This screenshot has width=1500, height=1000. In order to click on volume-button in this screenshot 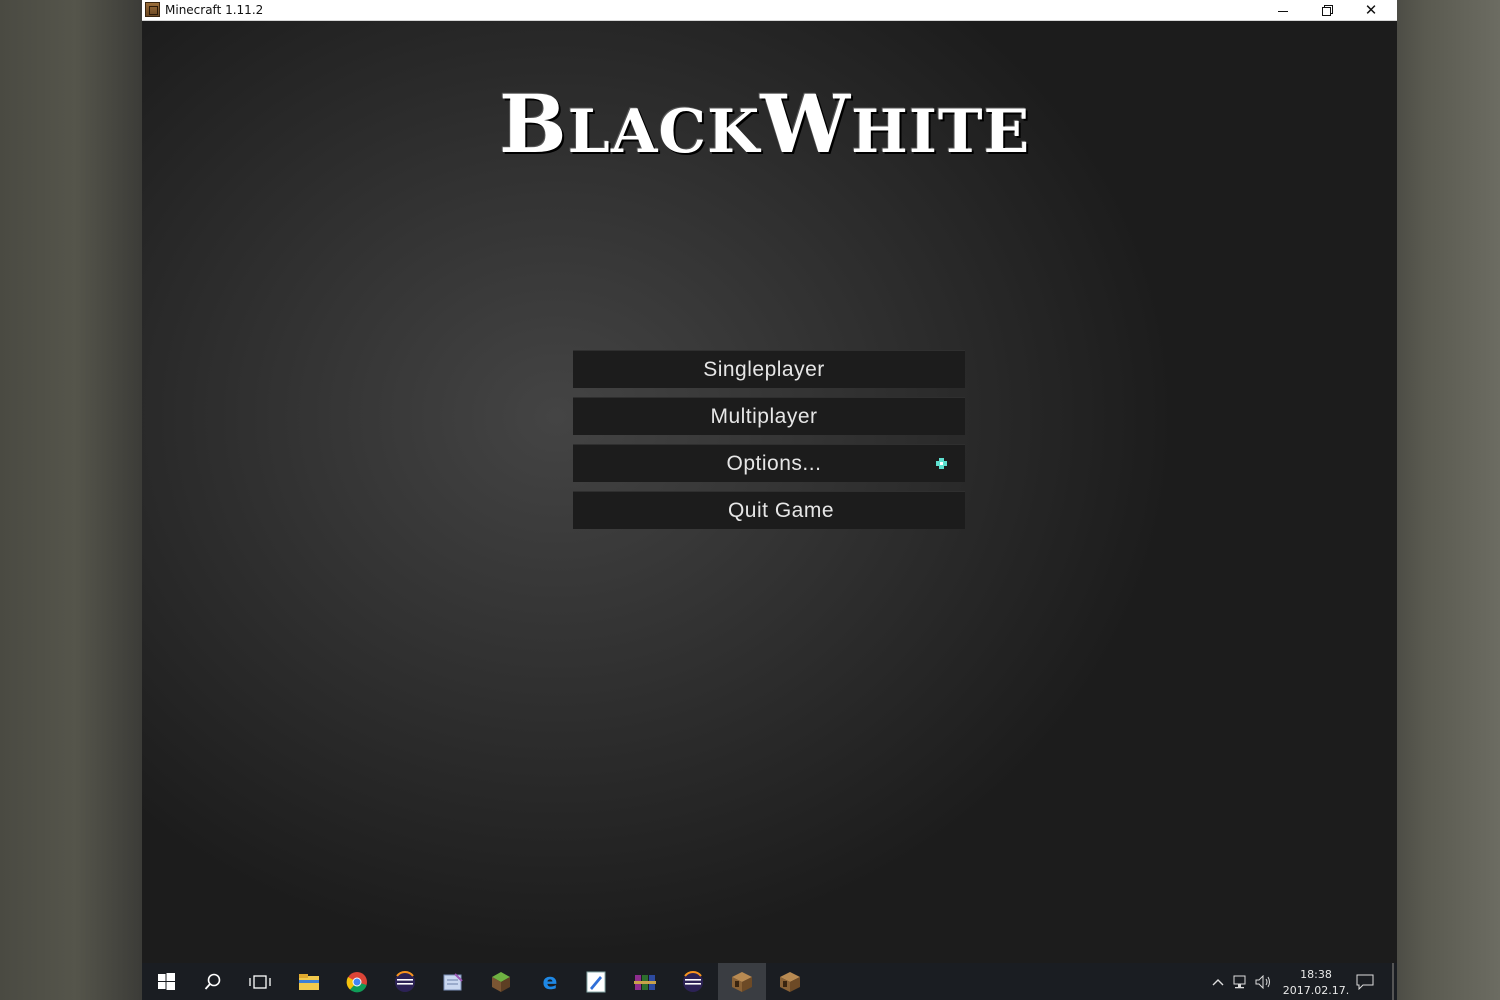, I will do `click(1264, 982)`.